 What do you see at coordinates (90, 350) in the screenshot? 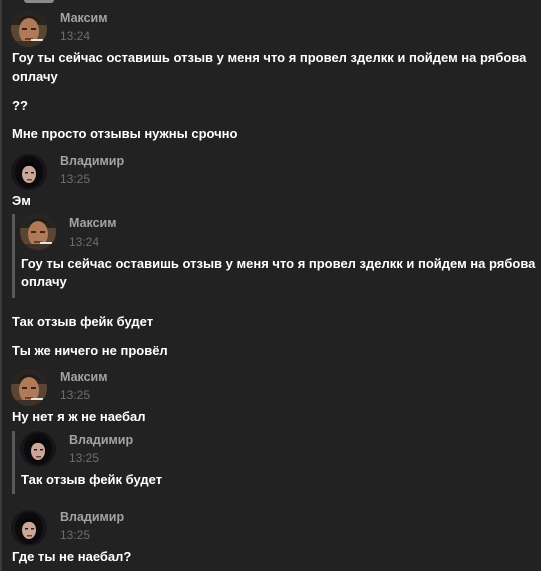
I see `message-text: Ты же ничего не провёл` at bounding box center [90, 350].